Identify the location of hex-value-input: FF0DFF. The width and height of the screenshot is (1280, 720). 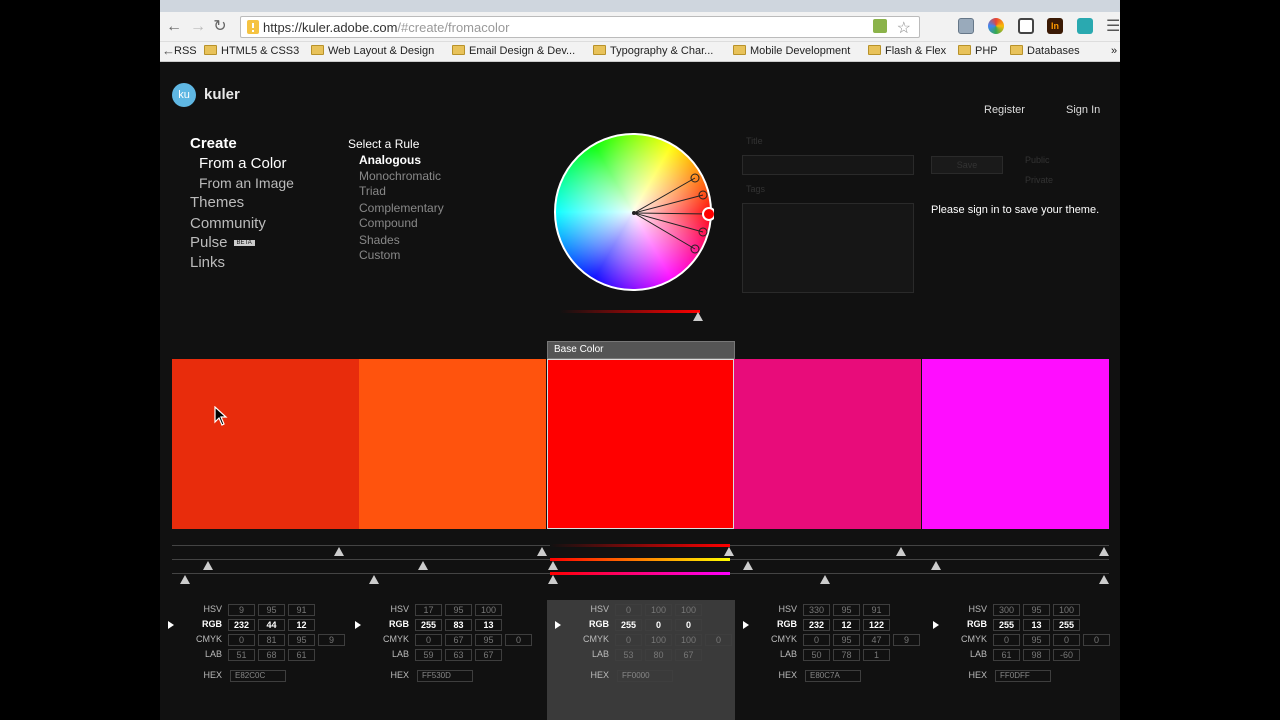
(1023, 676).